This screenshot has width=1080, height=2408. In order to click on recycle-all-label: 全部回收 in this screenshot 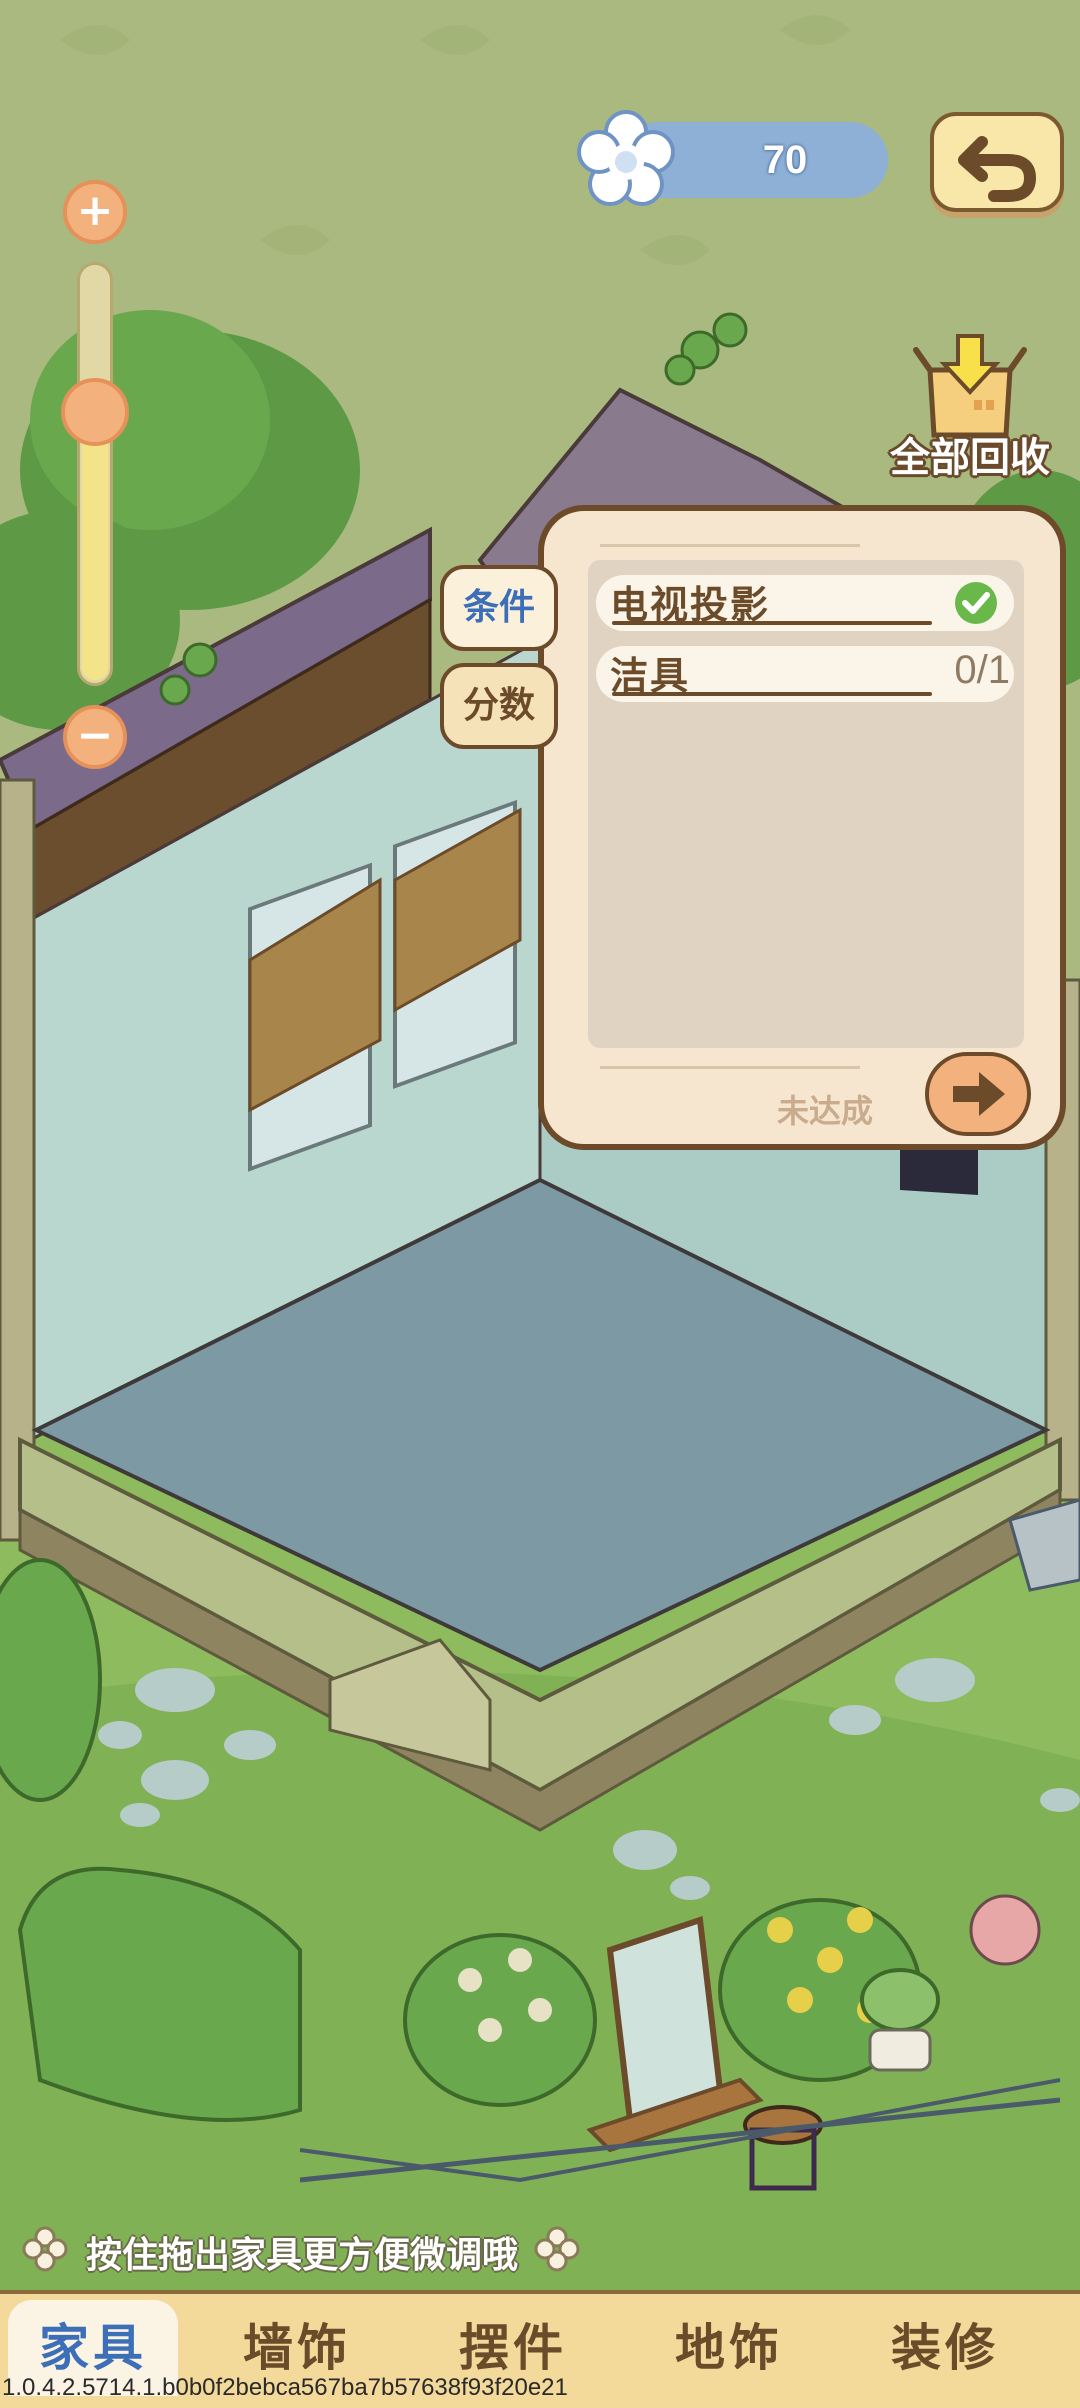, I will do `click(970, 454)`.